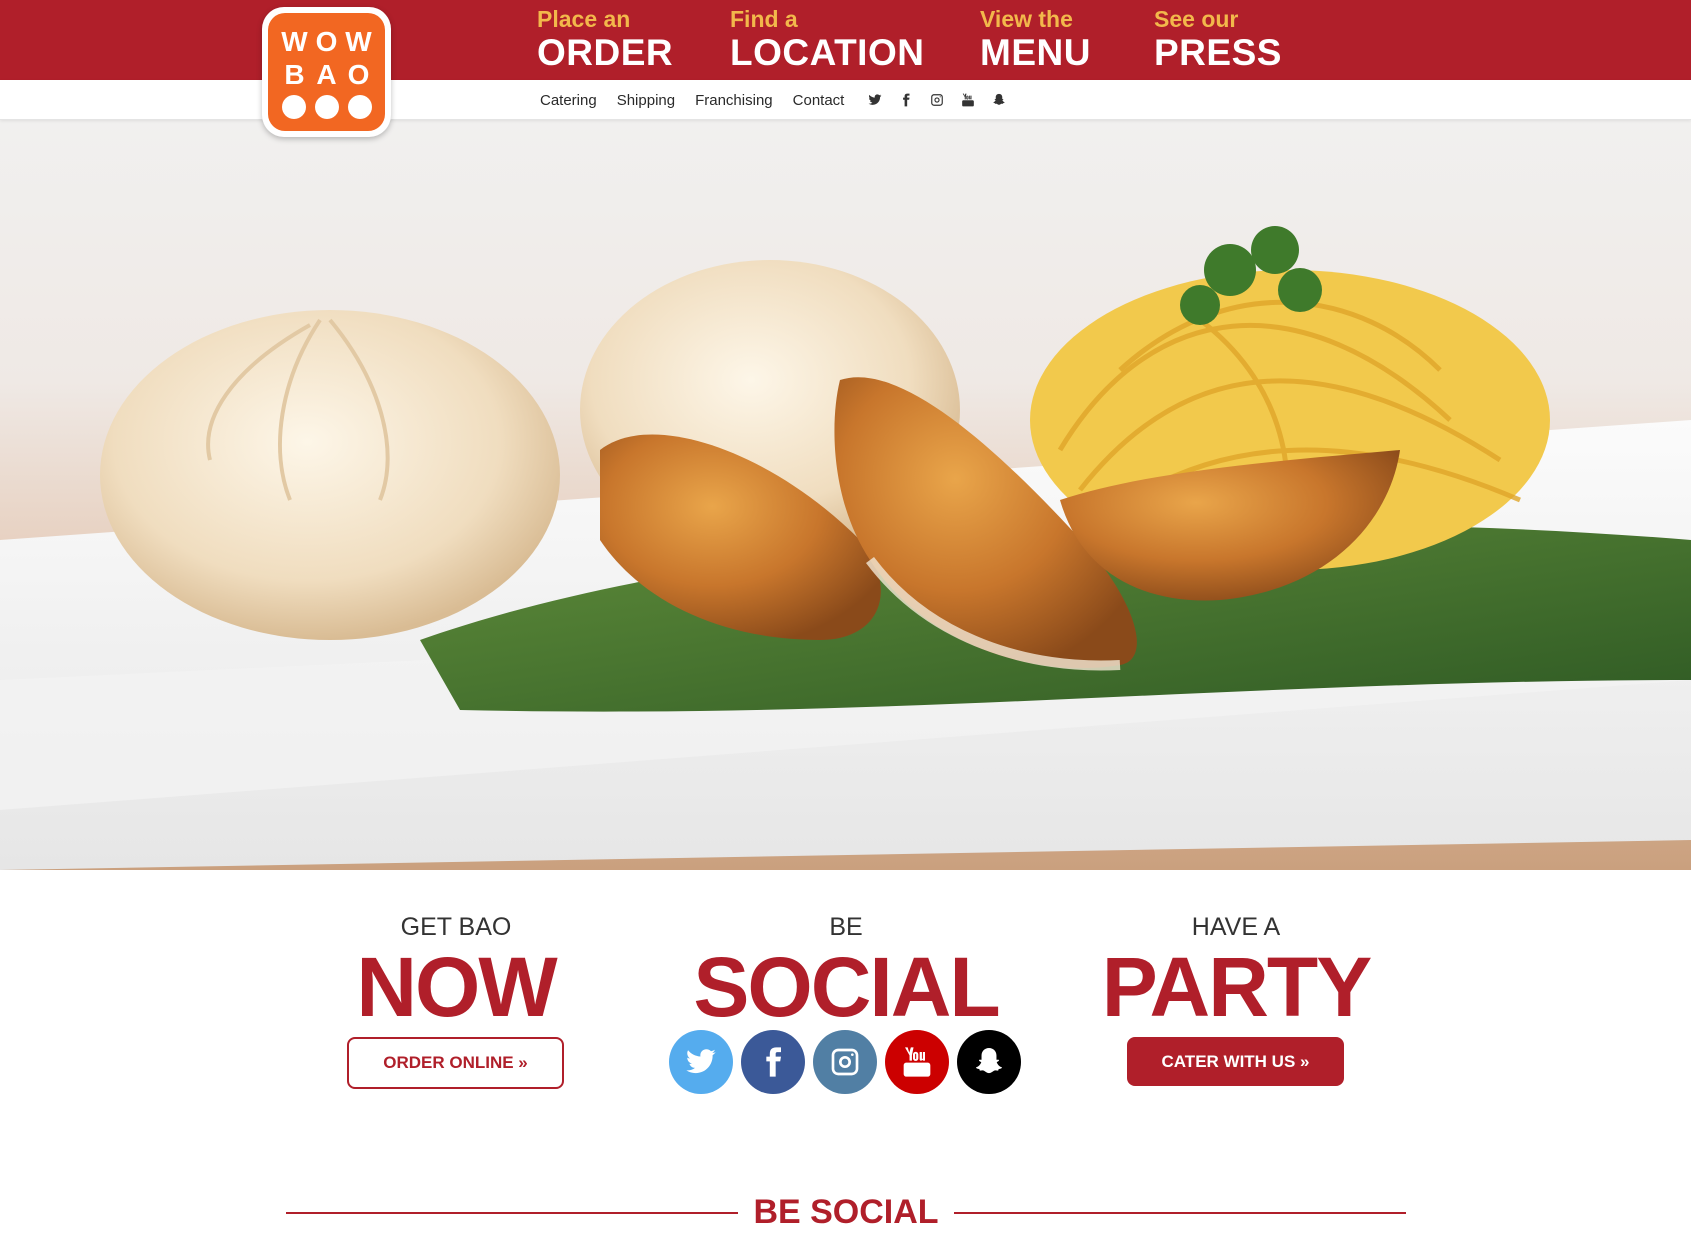 This screenshot has height=1237, width=1691. I want to click on cta-now-caption: GET BAO, so click(456, 927).